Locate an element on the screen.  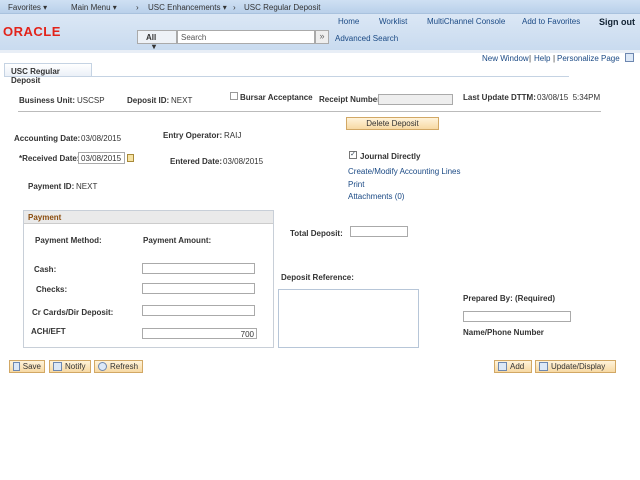
entered-date-value: 03/08/2015 is located at coordinates (243, 161).